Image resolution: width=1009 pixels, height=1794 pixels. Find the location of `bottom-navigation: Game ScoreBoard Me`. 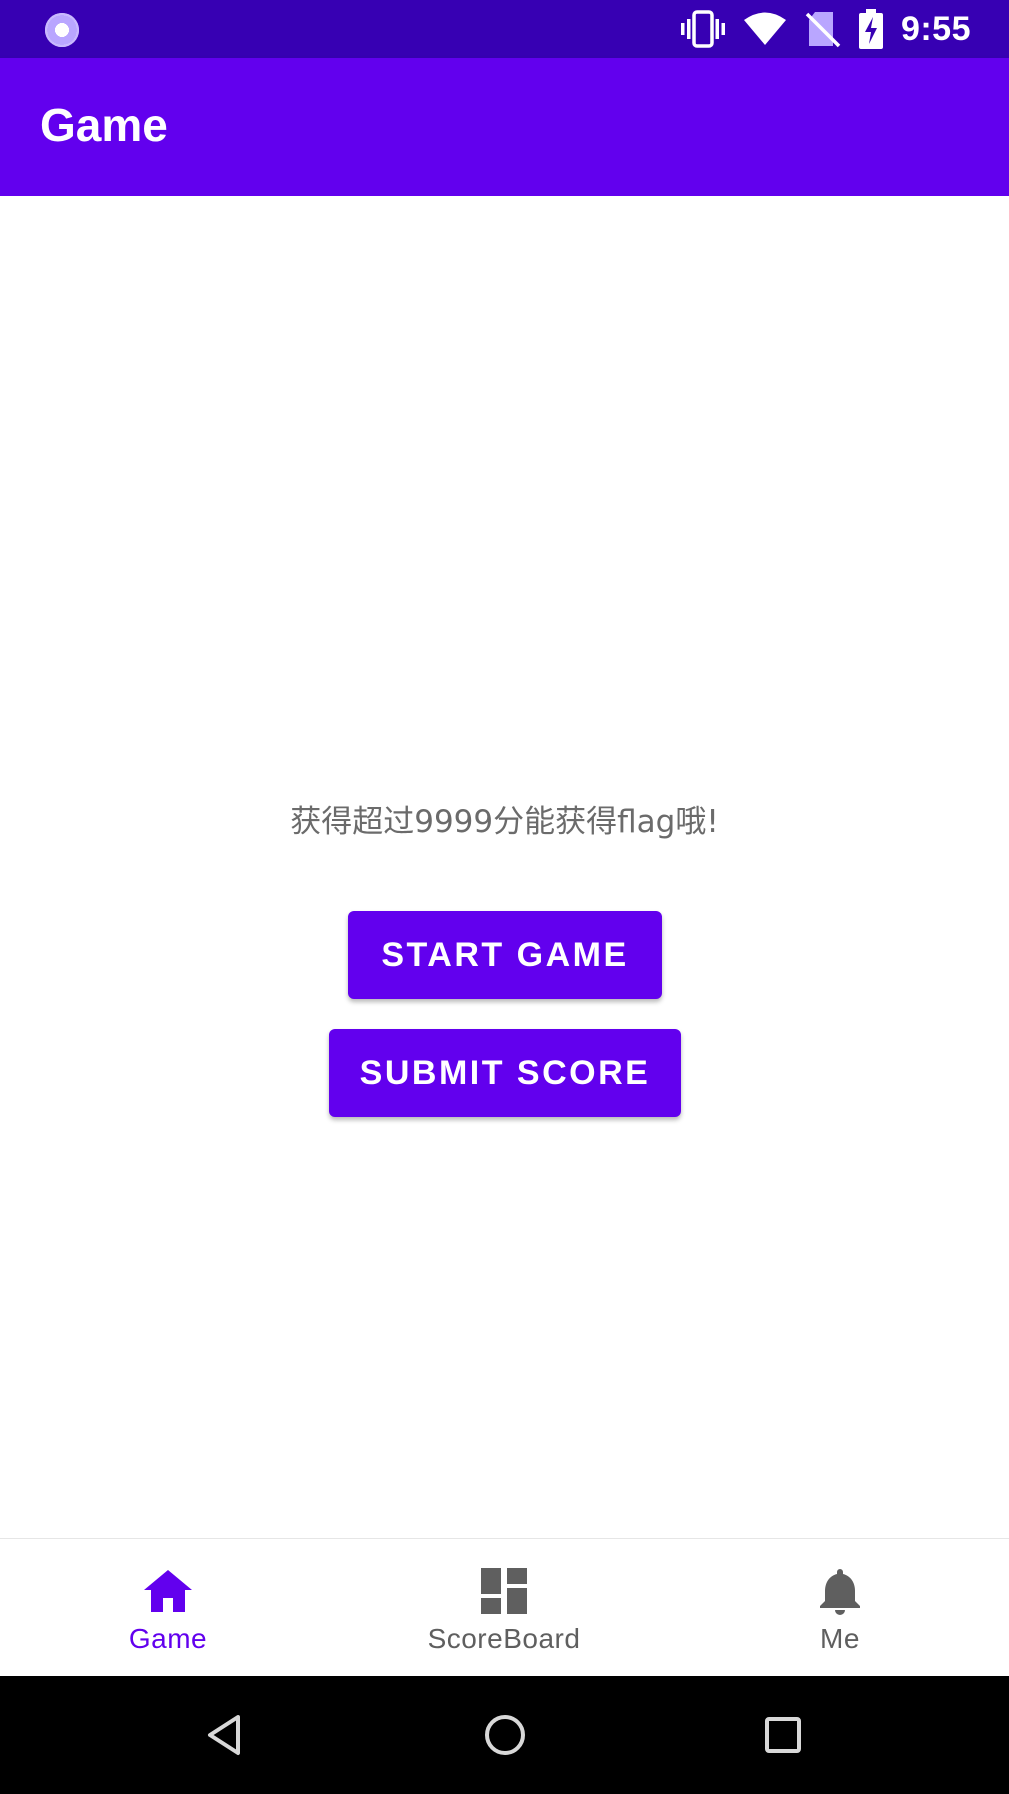

bottom-navigation: Game ScoreBoard Me is located at coordinates (504, 1607).